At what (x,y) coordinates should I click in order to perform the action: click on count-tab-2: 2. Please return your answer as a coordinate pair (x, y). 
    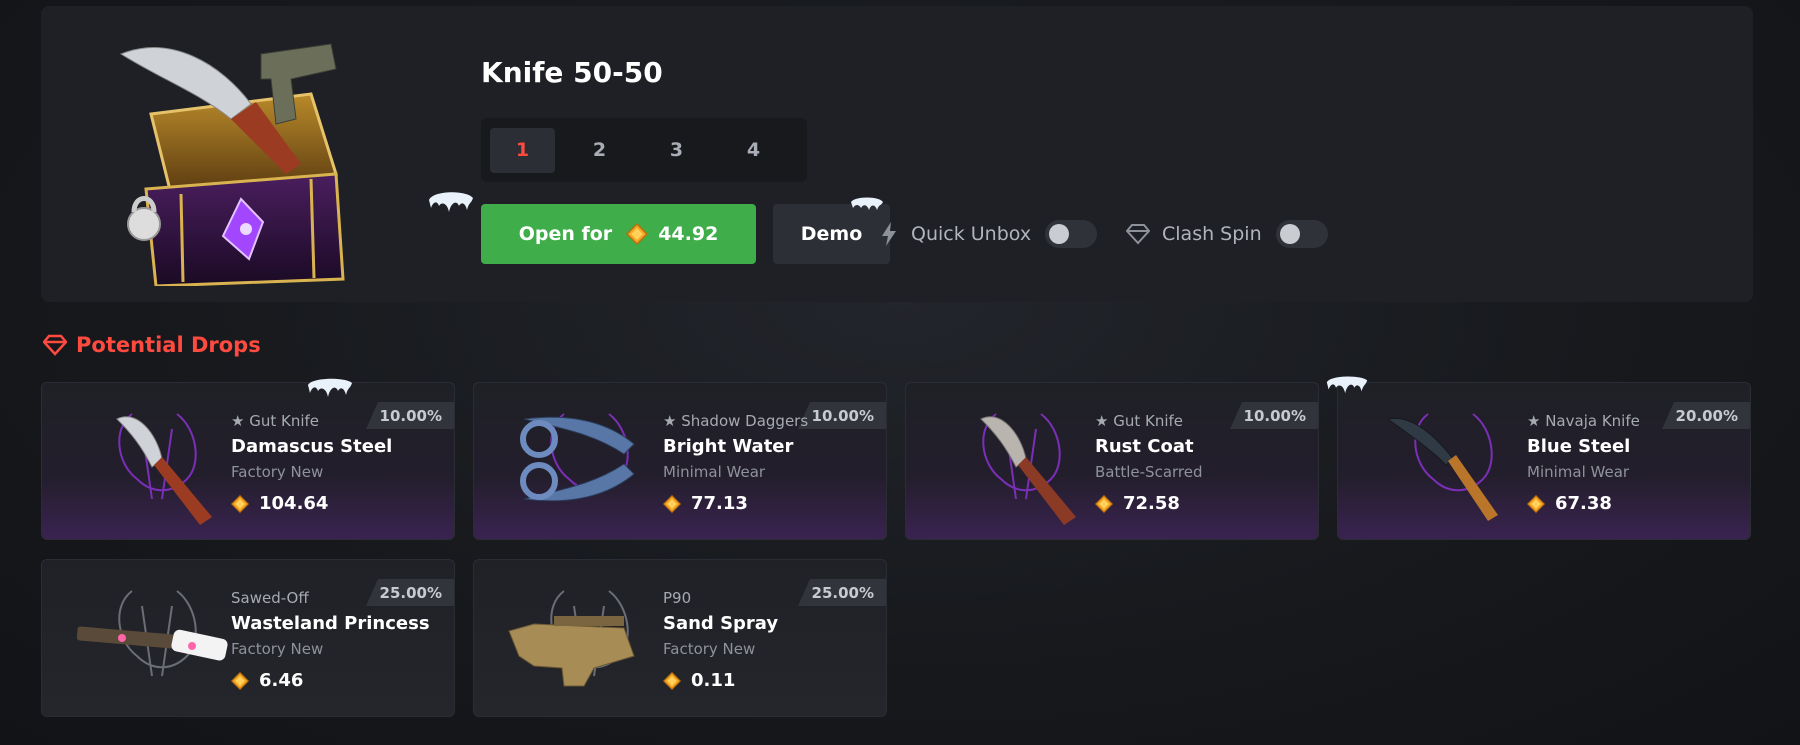
    Looking at the image, I should click on (599, 150).